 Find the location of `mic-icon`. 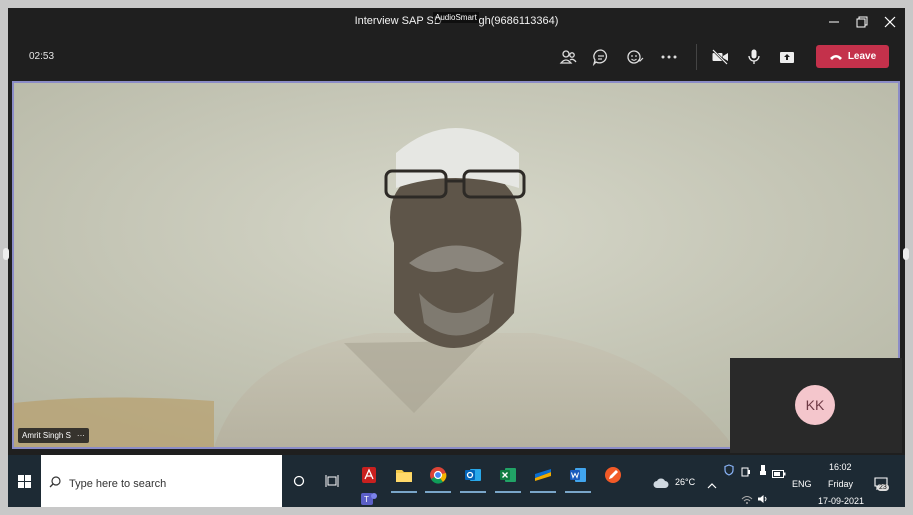

mic-icon is located at coordinates (754, 56).